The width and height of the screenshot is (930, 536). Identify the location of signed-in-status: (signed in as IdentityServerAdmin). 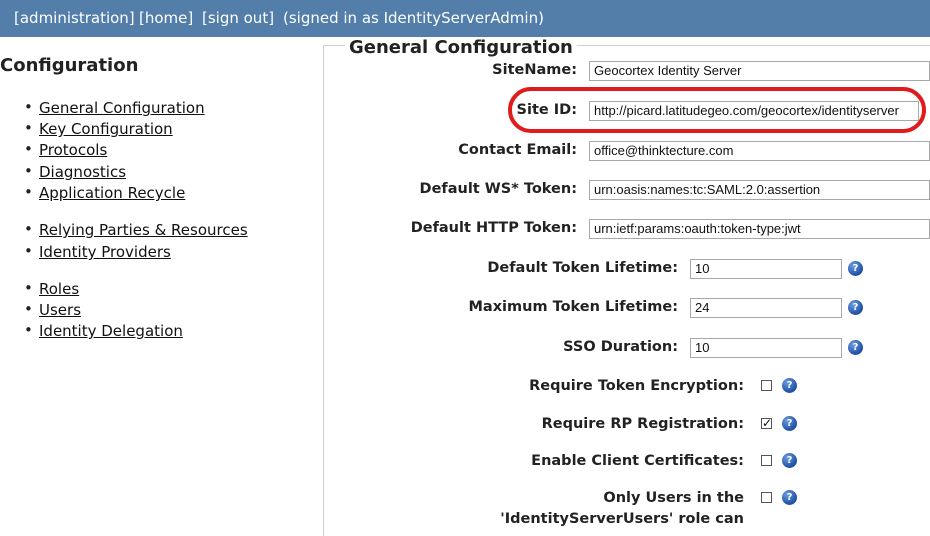
(413, 18).